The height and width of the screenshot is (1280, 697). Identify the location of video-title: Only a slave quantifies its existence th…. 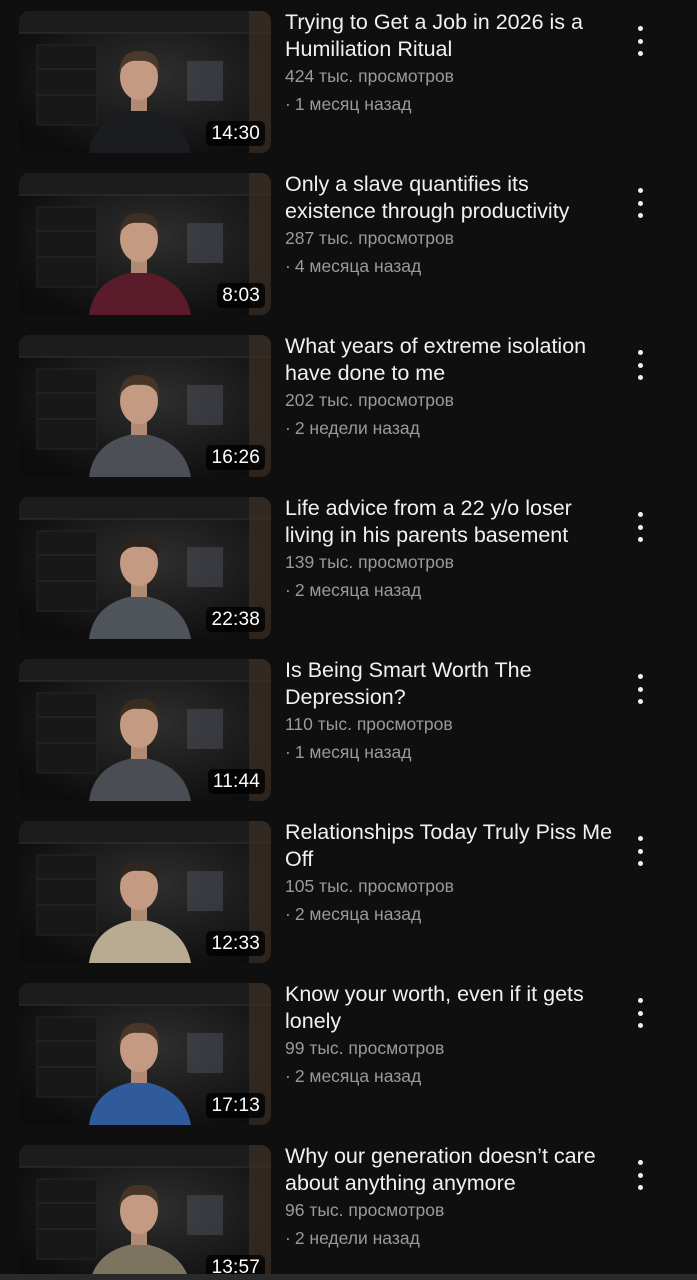
(450, 198).